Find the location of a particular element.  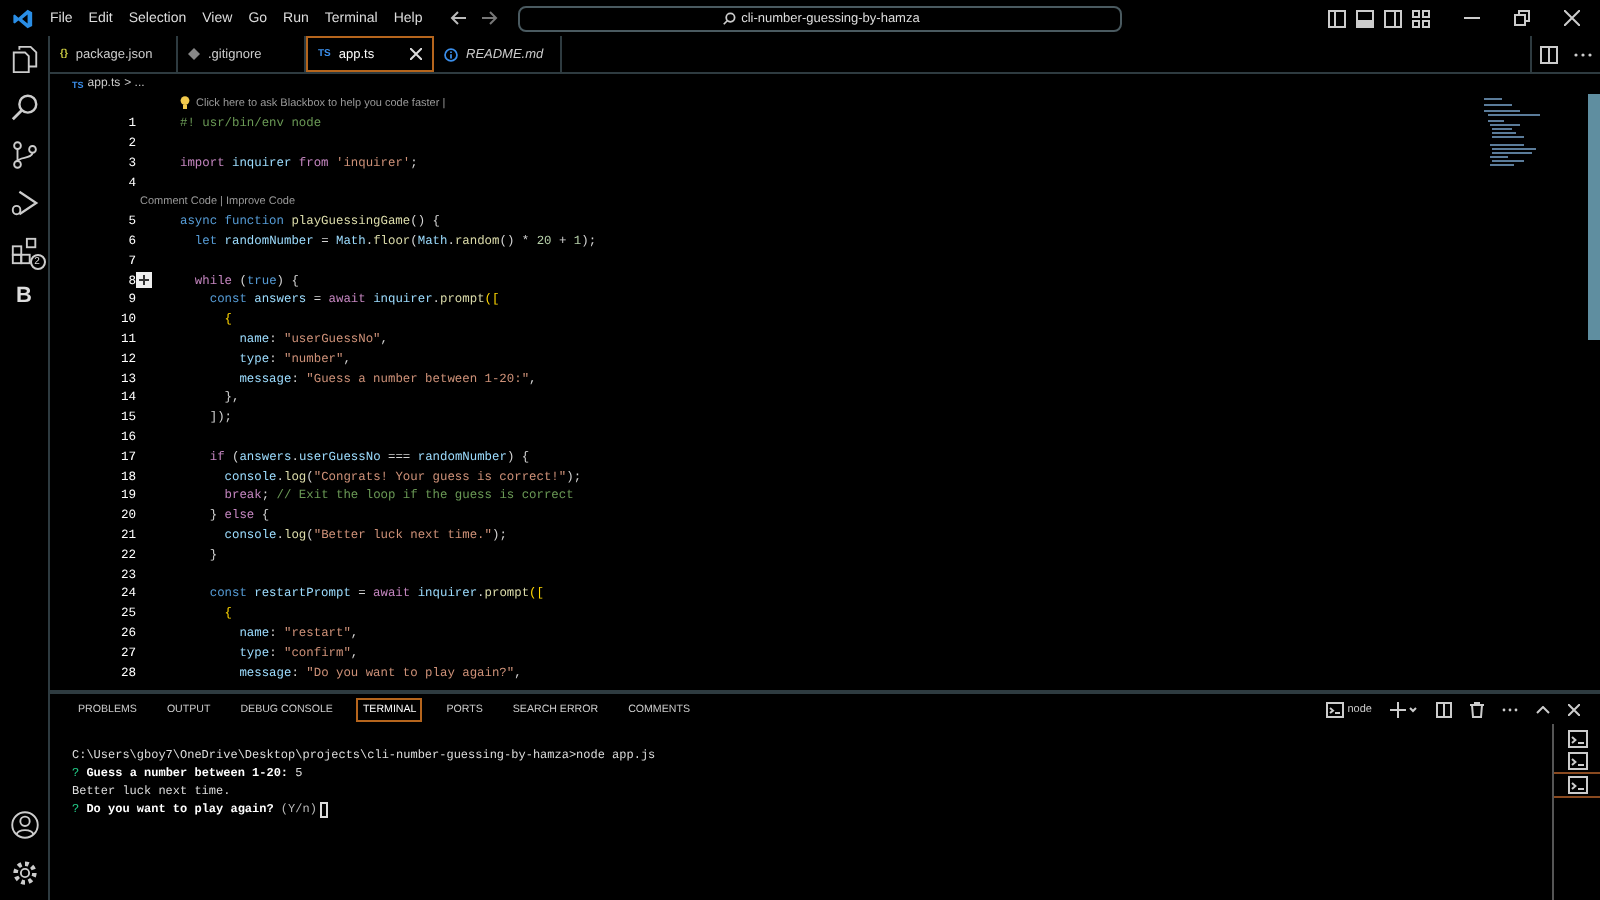

scrollbar-thumb is located at coordinates (1594, 217).